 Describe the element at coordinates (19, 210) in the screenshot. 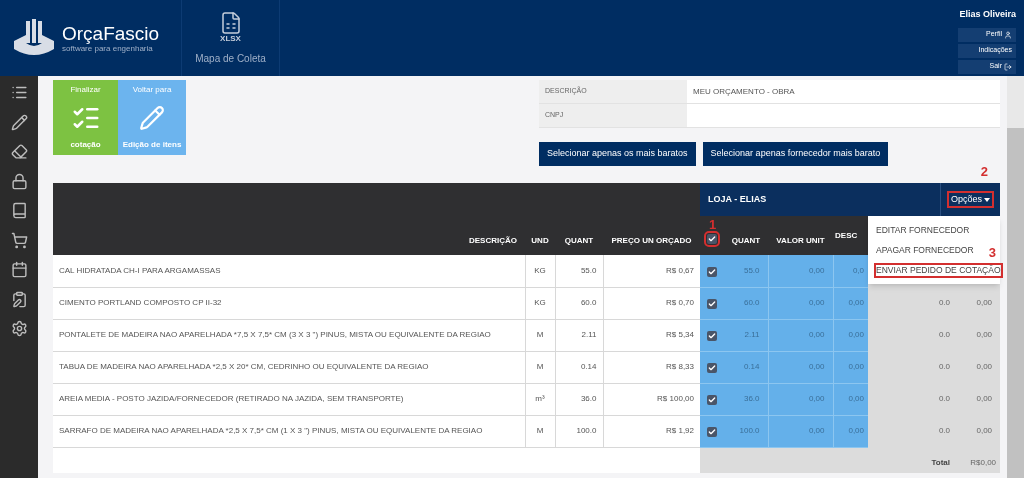

I see `book-icon` at that location.